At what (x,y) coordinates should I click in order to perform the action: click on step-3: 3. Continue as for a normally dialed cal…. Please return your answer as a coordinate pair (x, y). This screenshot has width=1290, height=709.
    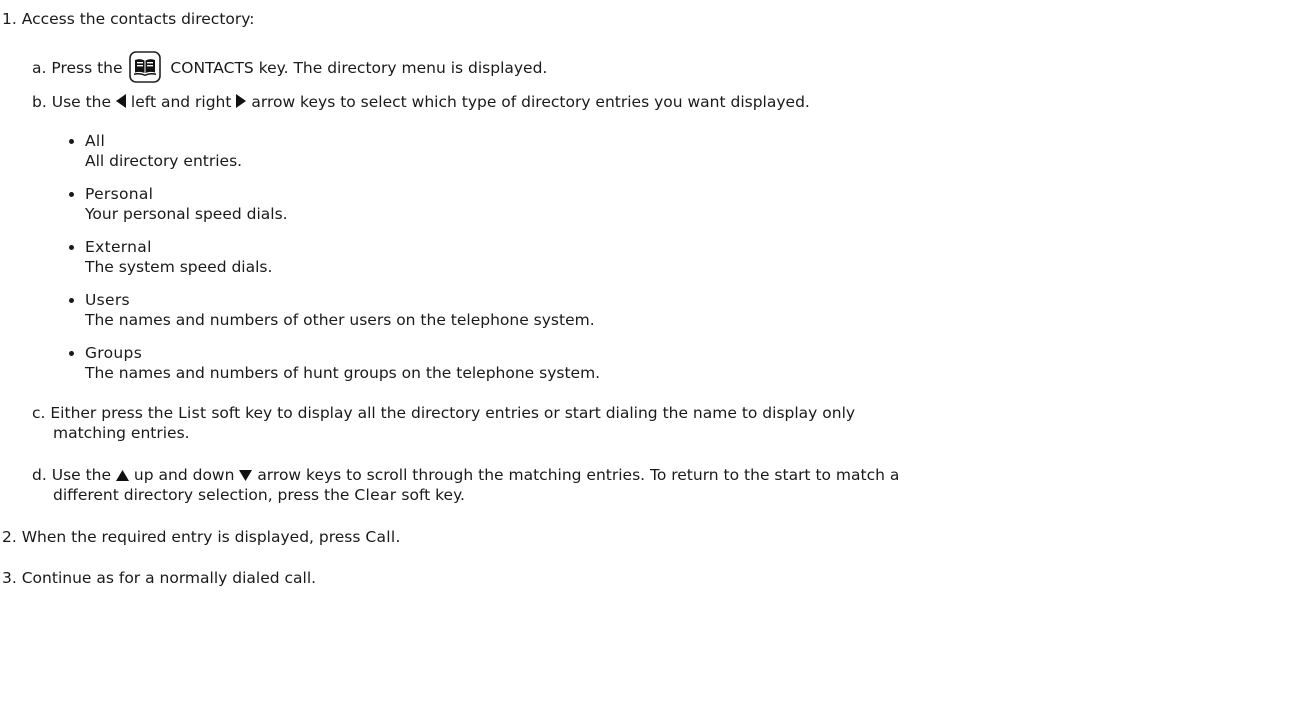
    Looking at the image, I should click on (159, 578).